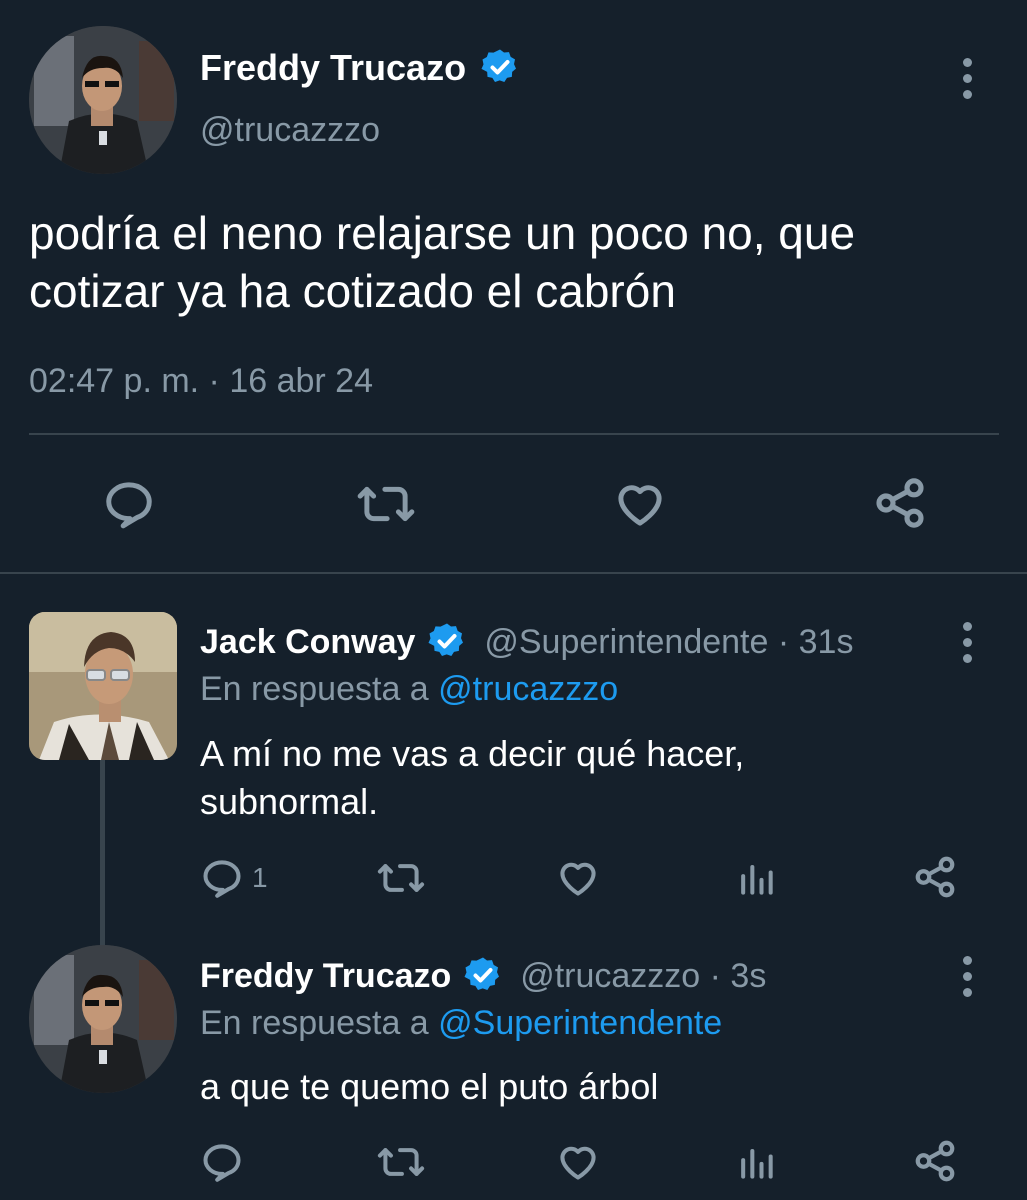 This screenshot has height=1200, width=1027. Describe the element at coordinates (668, 642) in the screenshot. I see `author-handle-time: @Superintendente · 31s` at that location.